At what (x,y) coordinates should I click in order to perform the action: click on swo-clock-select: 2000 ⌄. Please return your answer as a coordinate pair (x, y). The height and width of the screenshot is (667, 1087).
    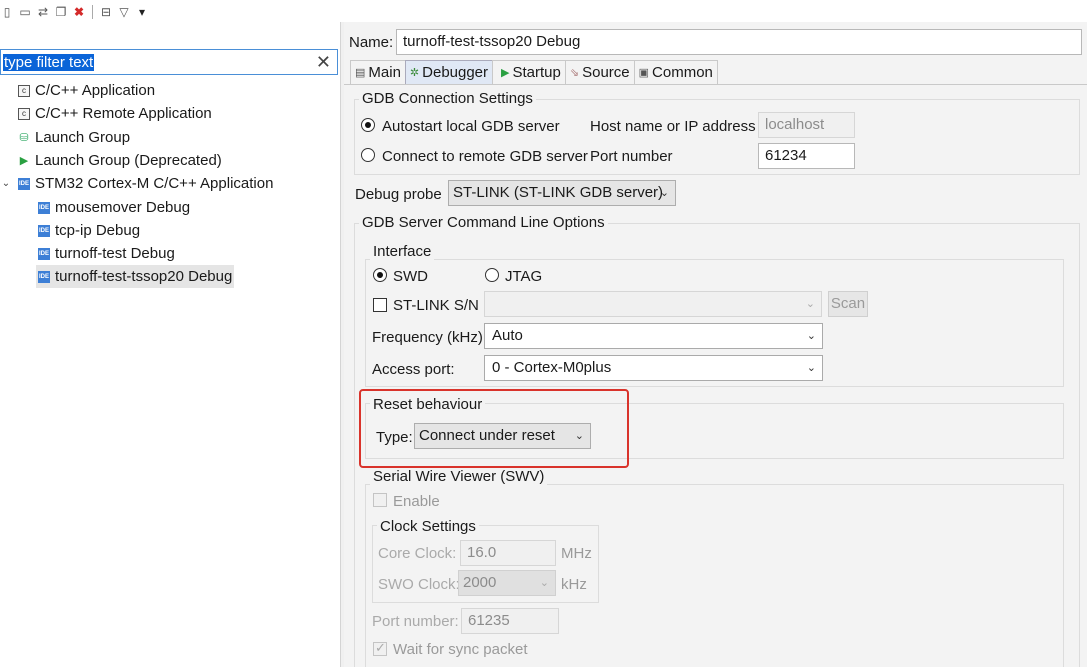
    Looking at the image, I should click on (507, 583).